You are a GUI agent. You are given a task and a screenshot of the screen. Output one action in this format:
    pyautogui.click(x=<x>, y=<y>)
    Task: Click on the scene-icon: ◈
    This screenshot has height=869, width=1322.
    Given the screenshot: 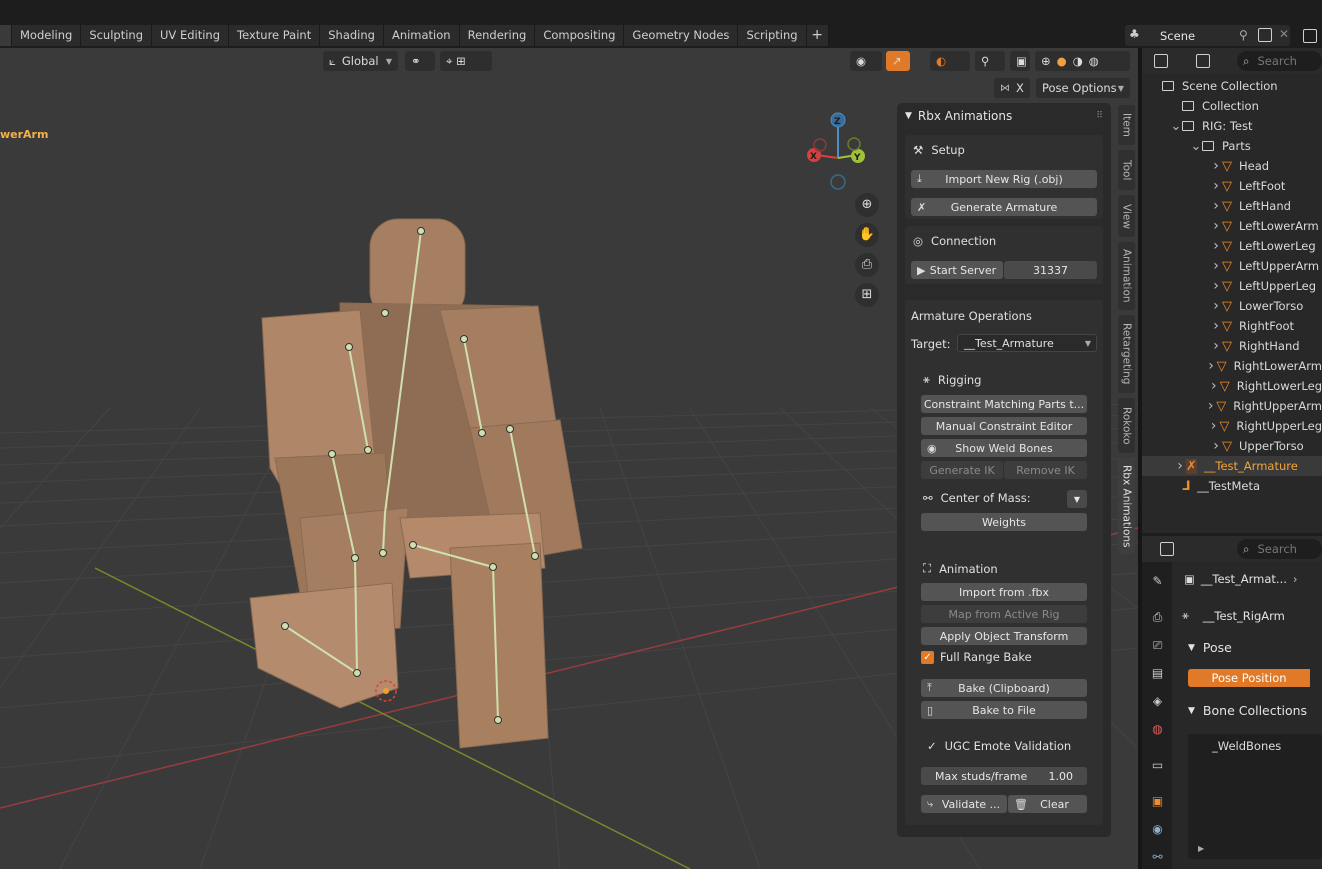 What is the action you would take?
    pyautogui.click(x=1157, y=701)
    